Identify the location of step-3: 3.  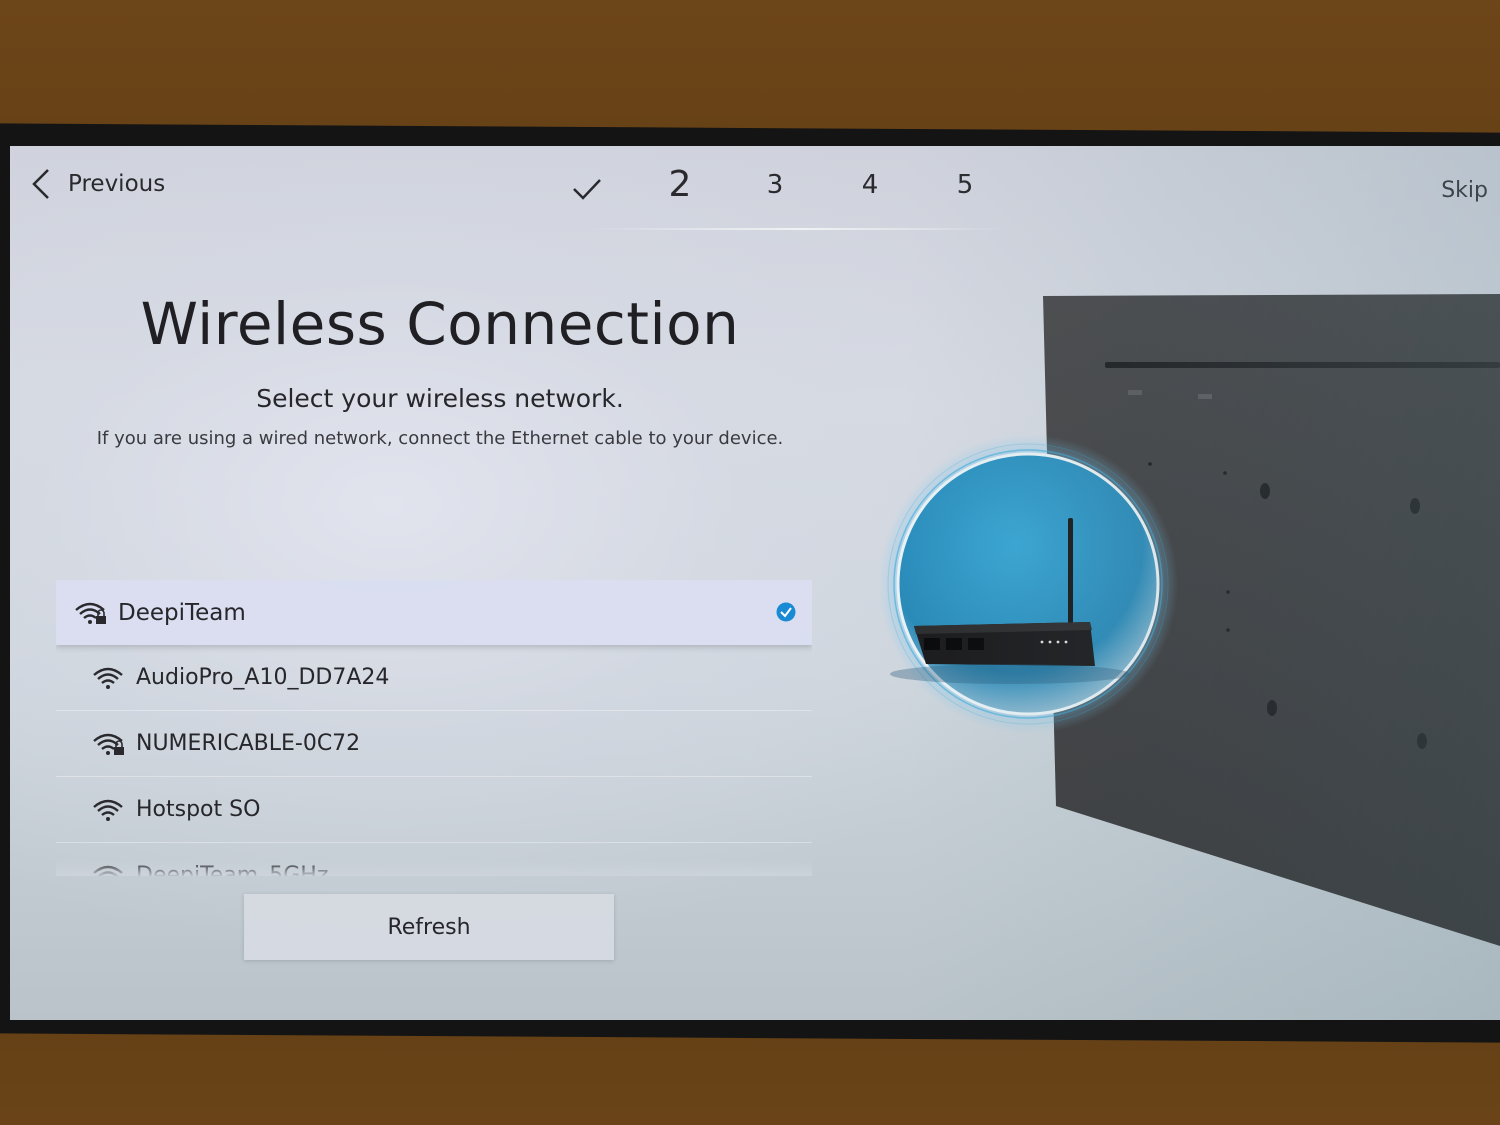
(775, 185).